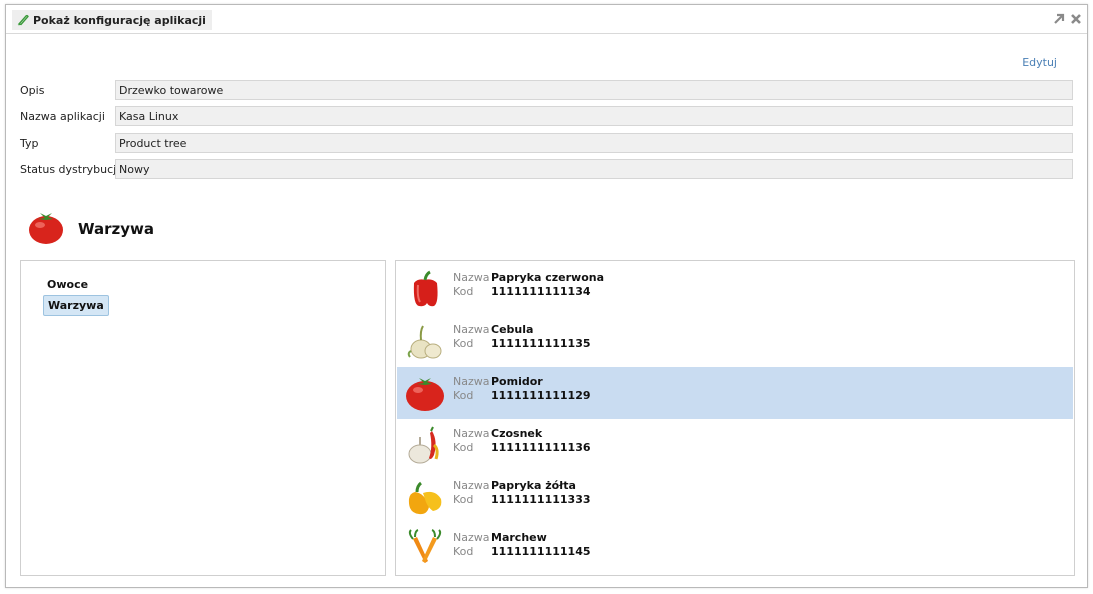 The height and width of the screenshot is (594, 1093). Describe the element at coordinates (541, 499) in the screenshot. I see `product-code: 1111111111333` at that location.